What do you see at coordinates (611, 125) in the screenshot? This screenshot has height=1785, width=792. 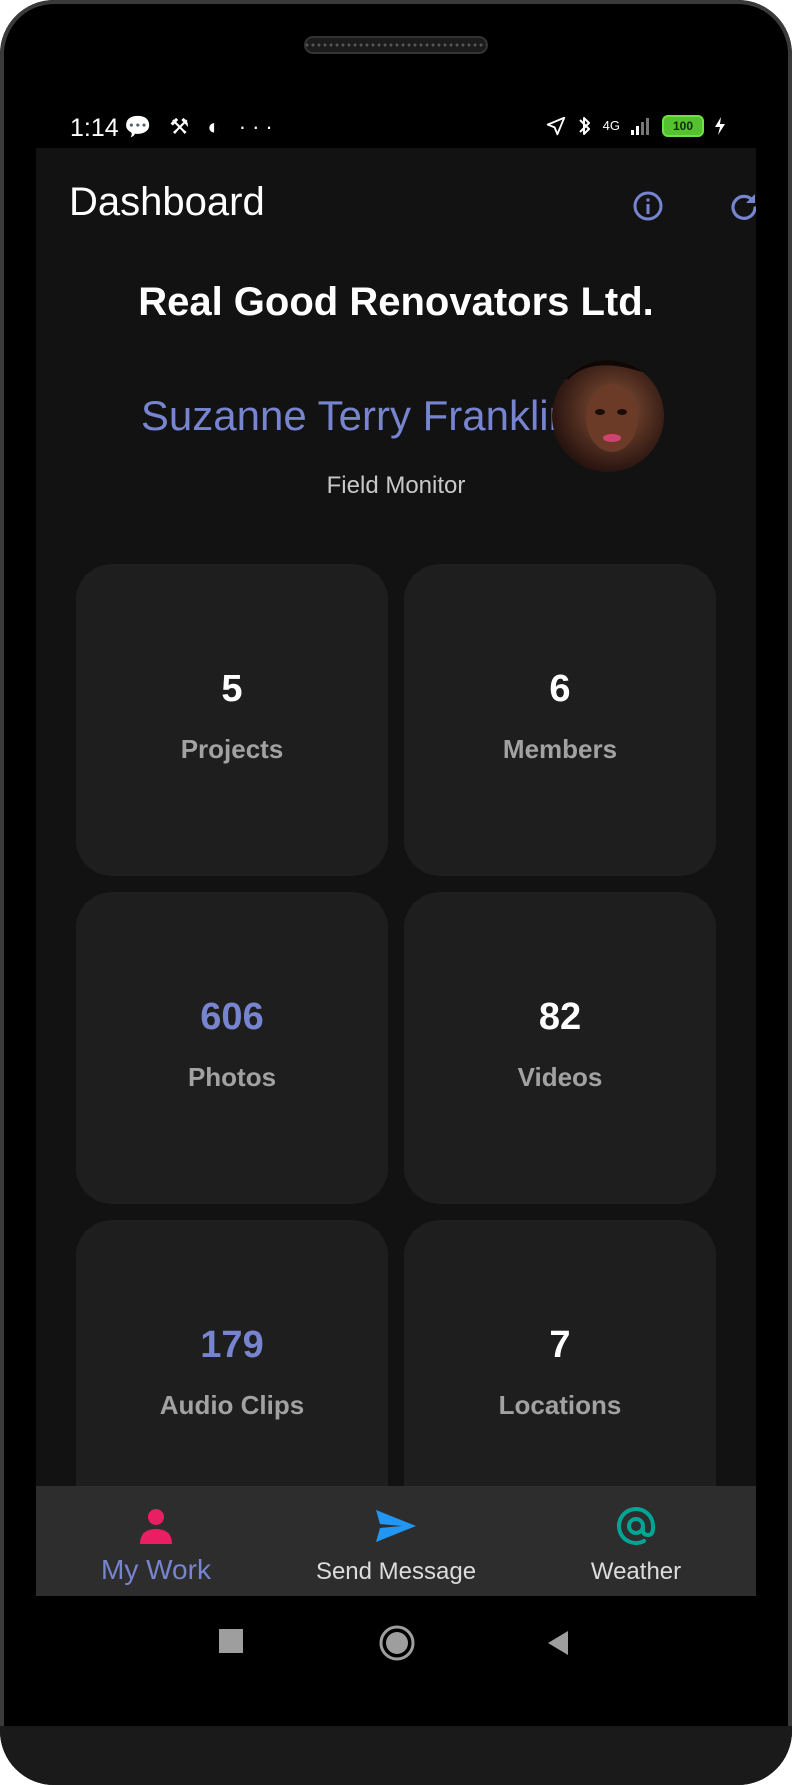 I see `network-type: 4G` at bounding box center [611, 125].